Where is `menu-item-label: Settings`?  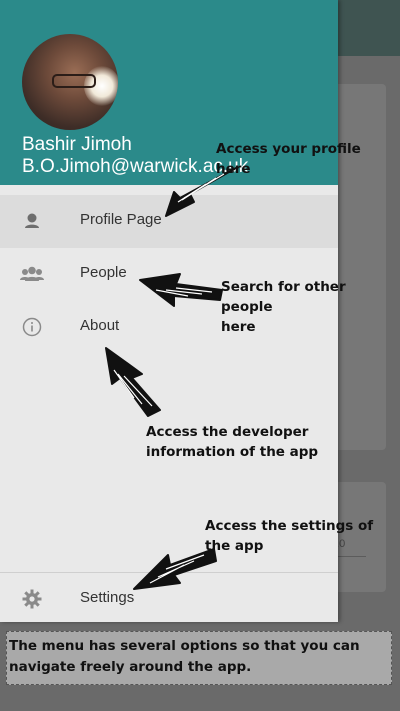
menu-item-label: Settings is located at coordinates (107, 597).